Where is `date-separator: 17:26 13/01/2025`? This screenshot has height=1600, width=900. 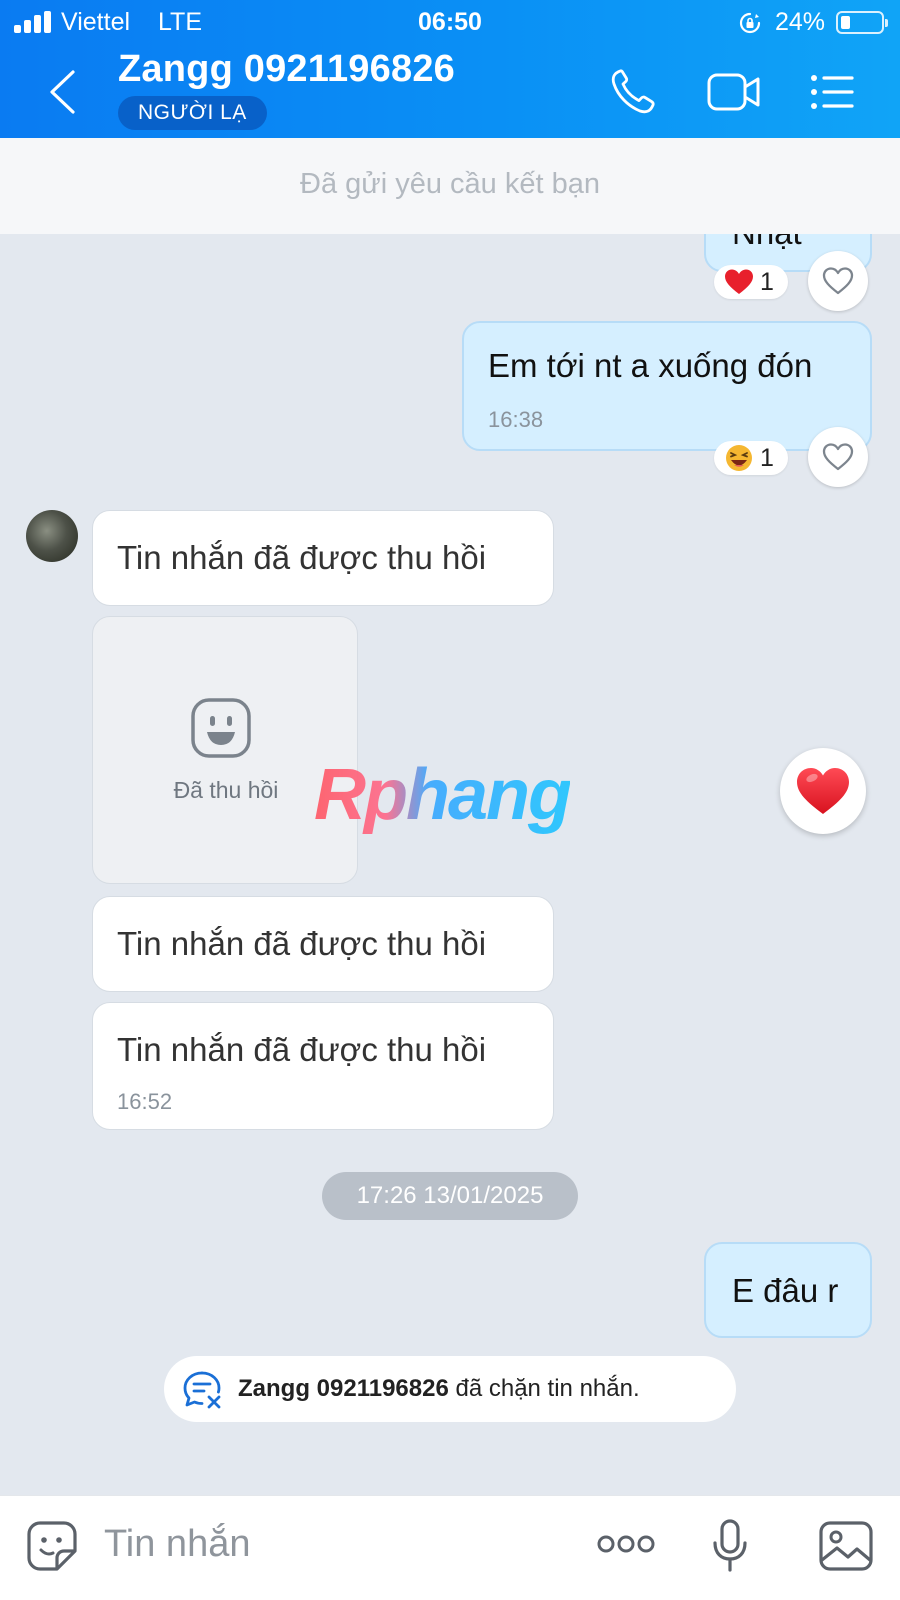
date-separator: 17:26 13/01/2025 is located at coordinates (450, 1196).